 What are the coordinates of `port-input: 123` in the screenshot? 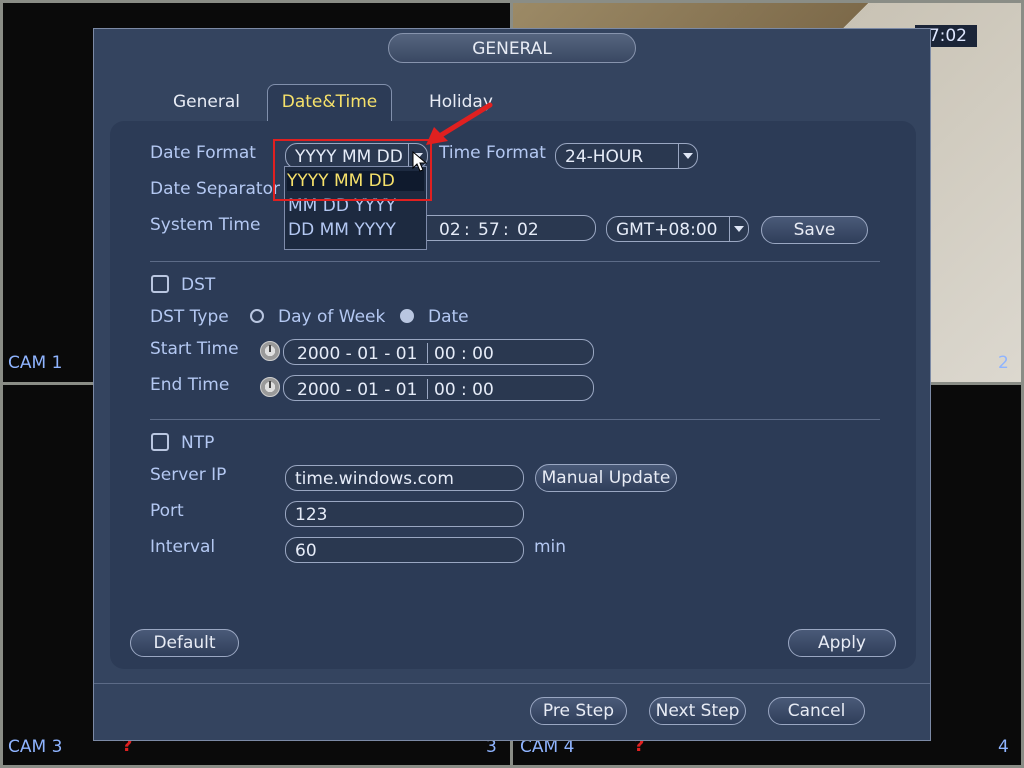 It's located at (404, 514).